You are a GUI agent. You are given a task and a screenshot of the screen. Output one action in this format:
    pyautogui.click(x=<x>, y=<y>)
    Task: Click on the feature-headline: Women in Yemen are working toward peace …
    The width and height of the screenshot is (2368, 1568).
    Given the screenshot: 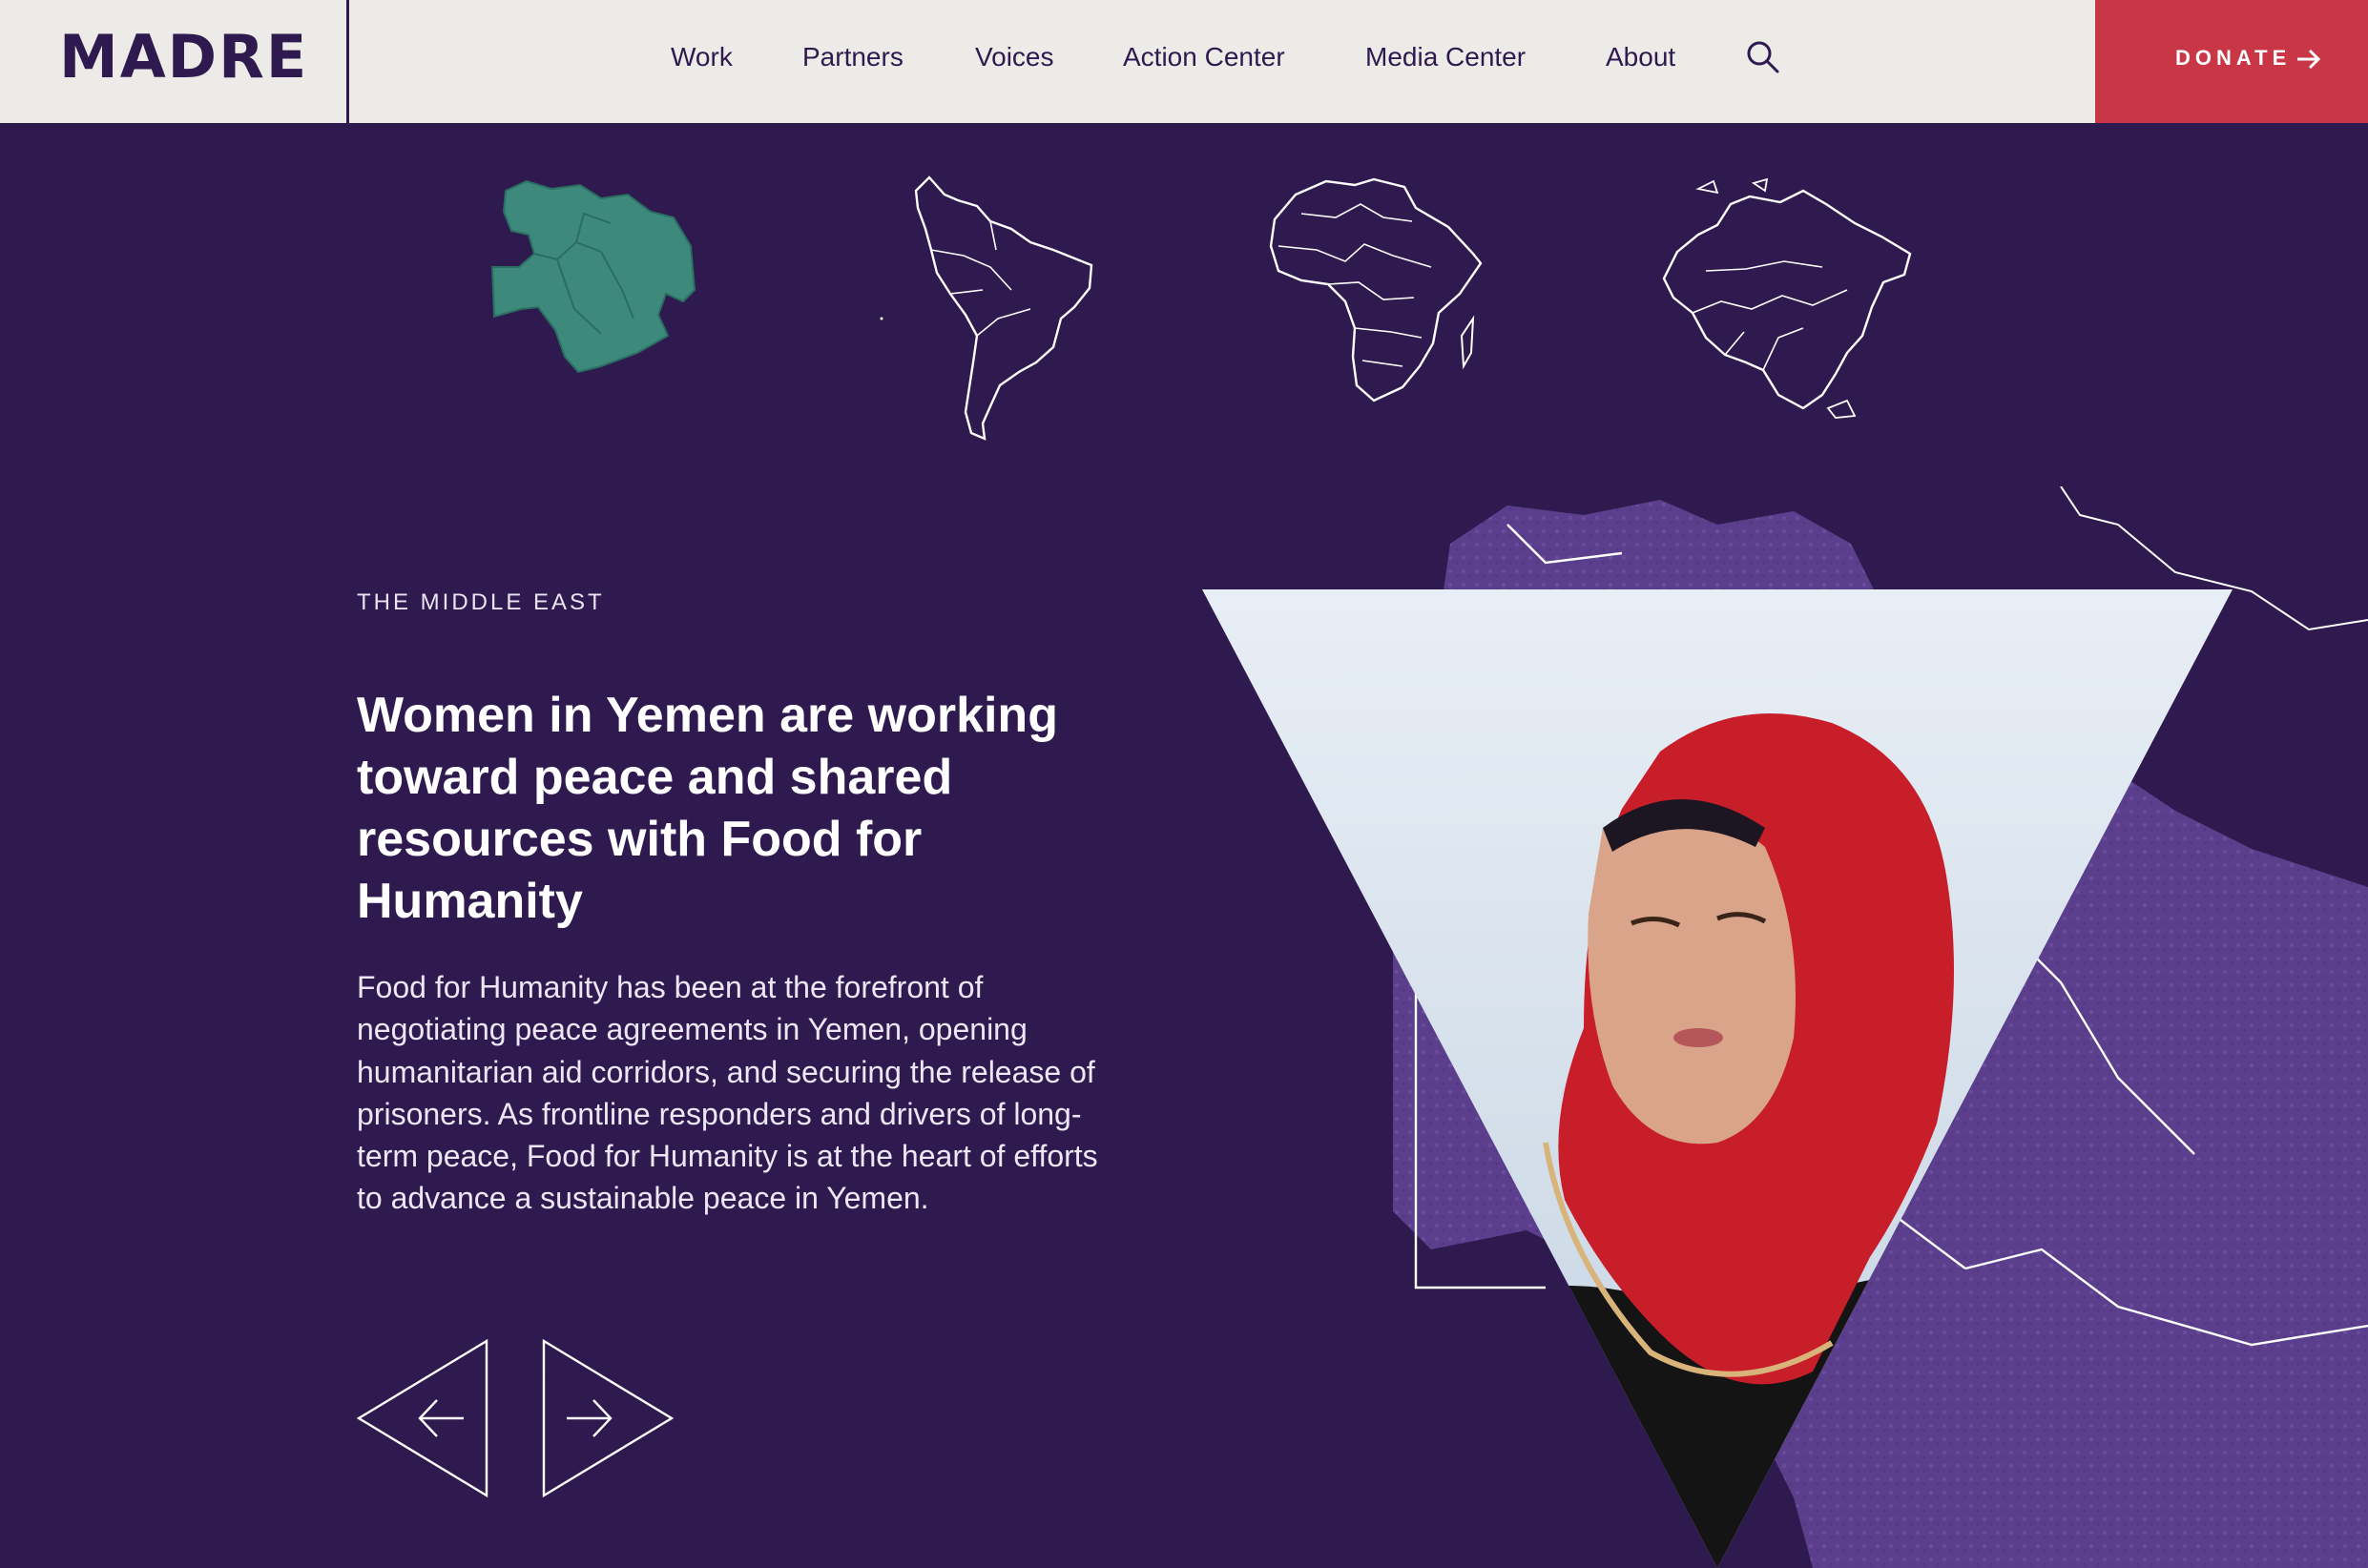 What is the action you would take?
    pyautogui.click(x=708, y=809)
    